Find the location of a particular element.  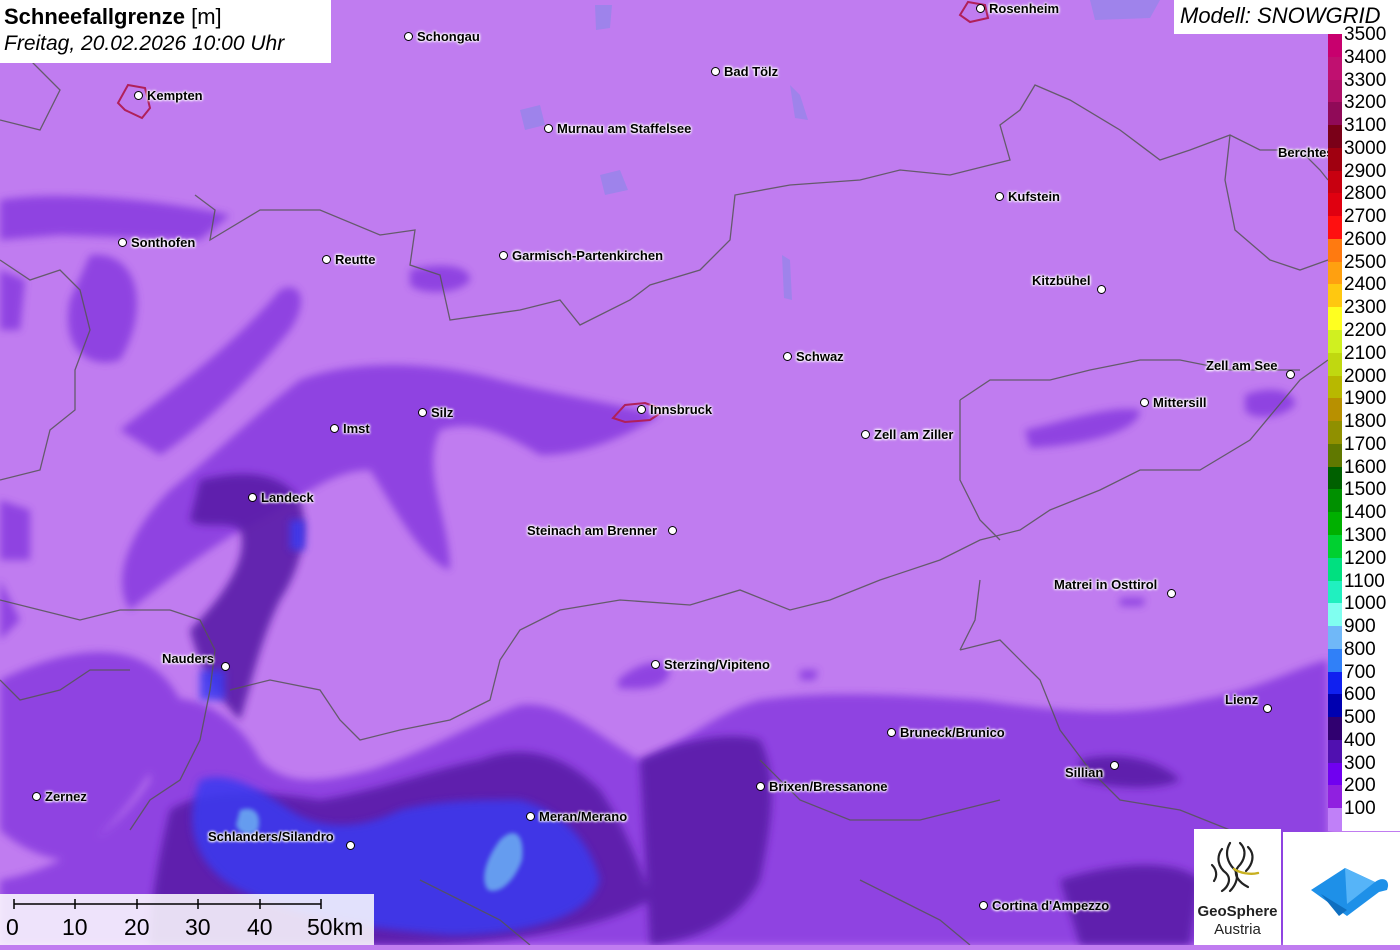

legend-label: 900 is located at coordinates (1360, 627).